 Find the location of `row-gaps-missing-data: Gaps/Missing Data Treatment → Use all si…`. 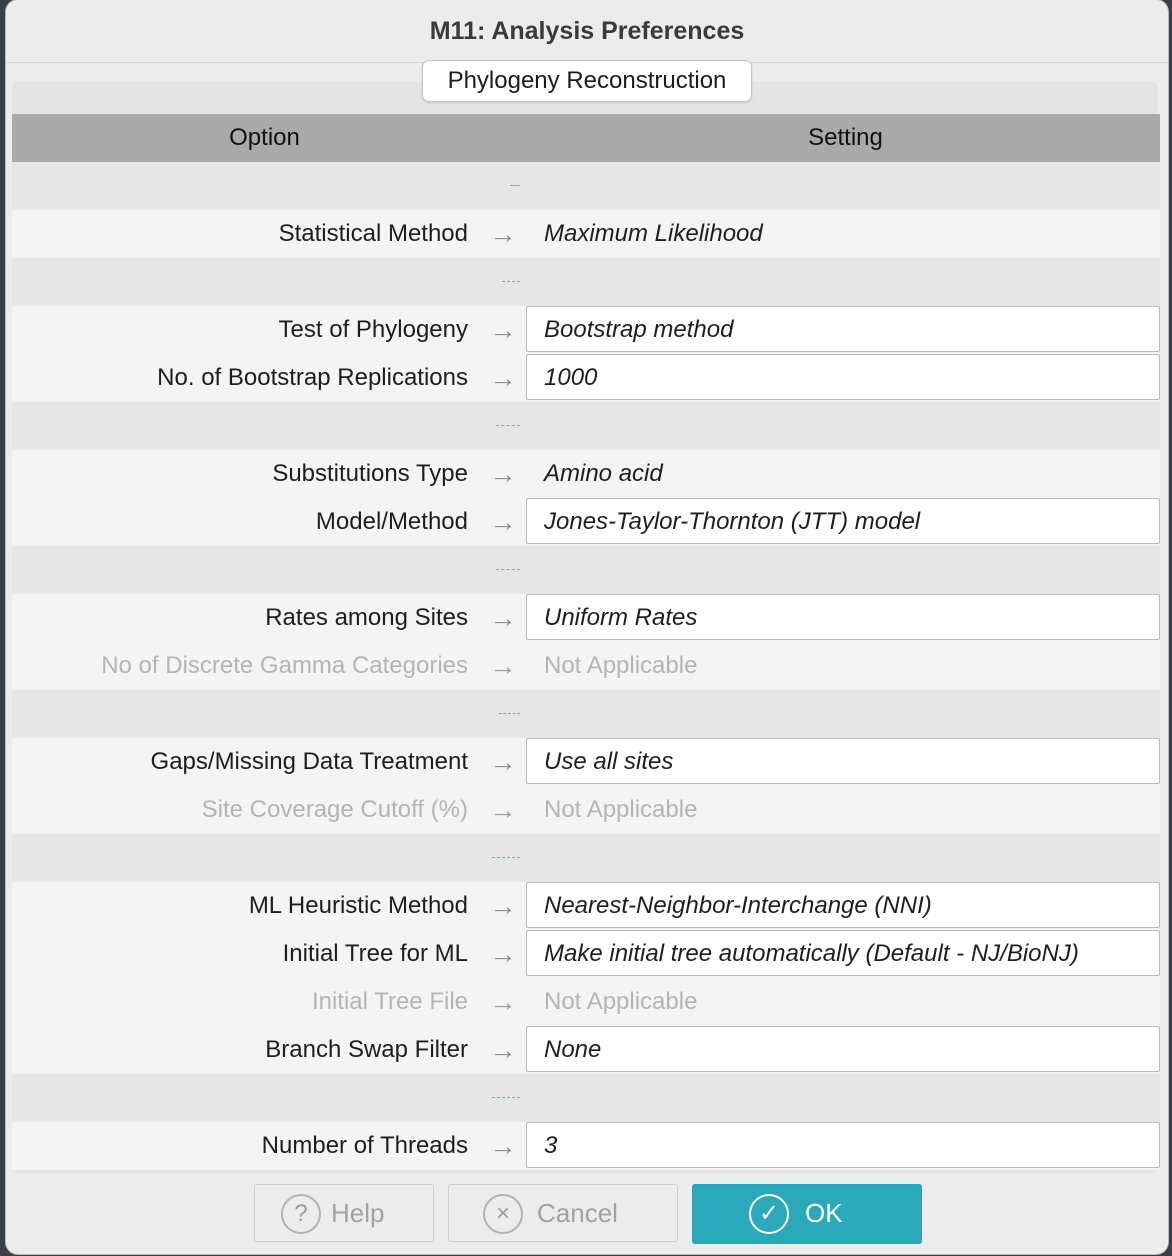

row-gaps-missing-data: Gaps/Missing Data Treatment → Use all si… is located at coordinates (586, 762).